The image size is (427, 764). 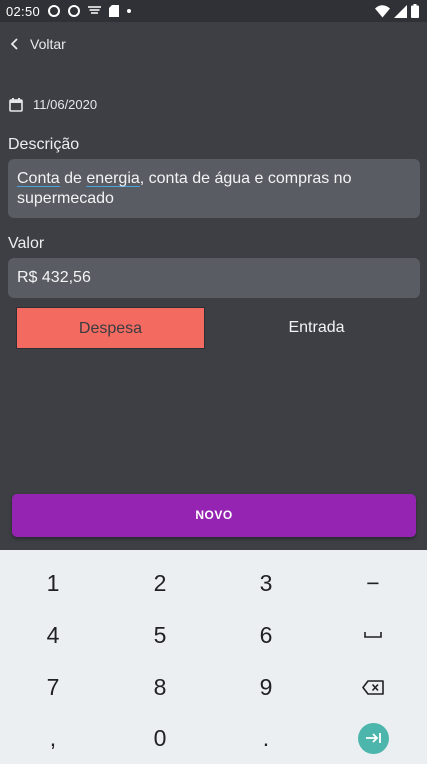 What do you see at coordinates (53, 583) in the screenshot?
I see `key-1: 1` at bounding box center [53, 583].